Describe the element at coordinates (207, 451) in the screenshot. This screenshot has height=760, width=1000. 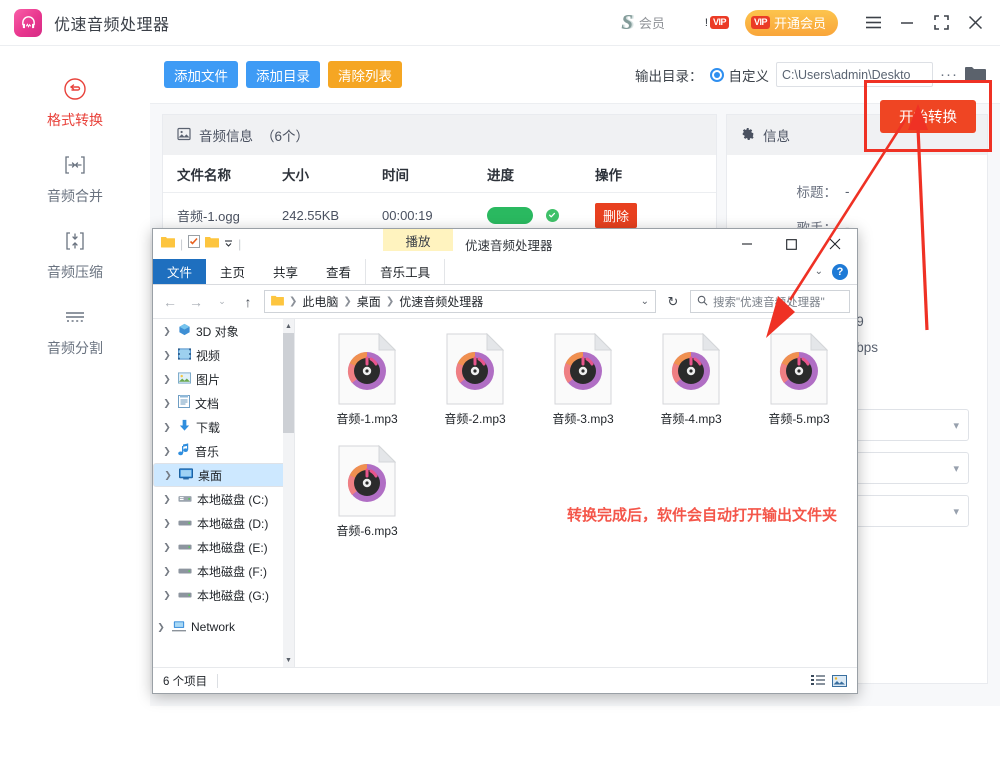
I see `tree-item-label: 音乐` at that location.